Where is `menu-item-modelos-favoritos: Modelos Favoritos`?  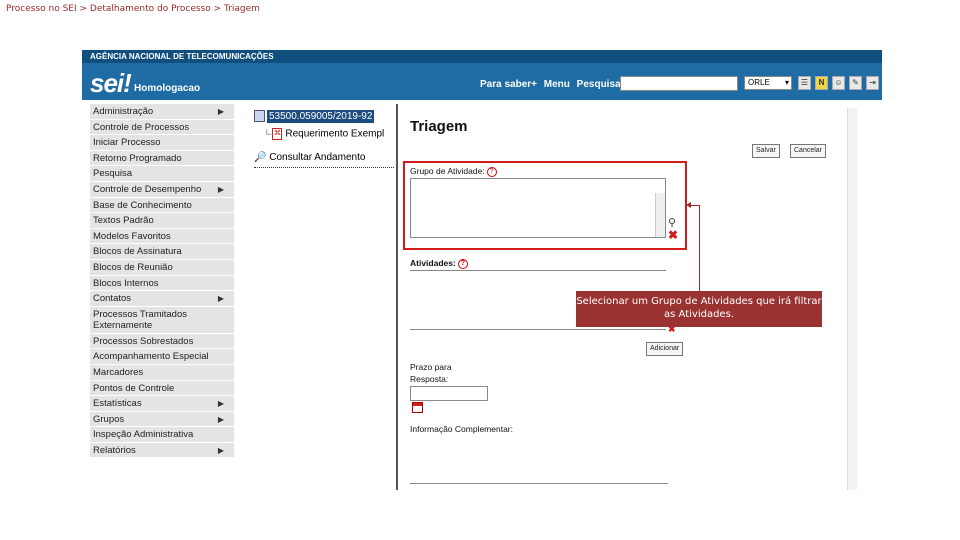
menu-item-modelos-favoritos: Modelos Favoritos is located at coordinates (162, 236).